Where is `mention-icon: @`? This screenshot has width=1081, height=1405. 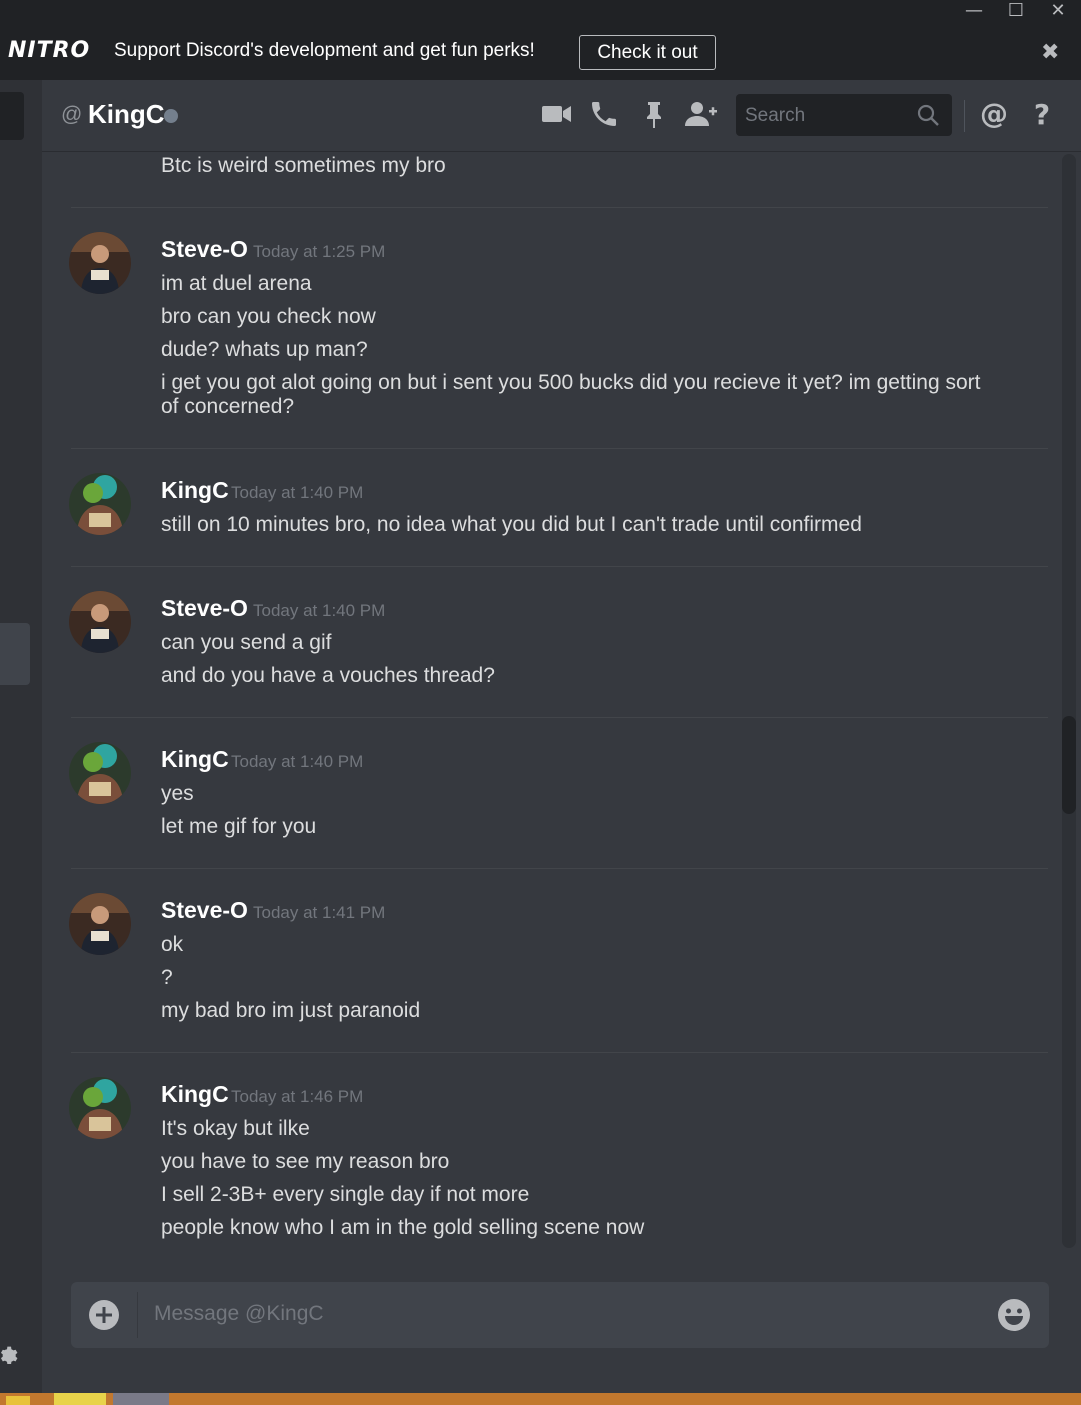
mention-icon: @ is located at coordinates (995, 114).